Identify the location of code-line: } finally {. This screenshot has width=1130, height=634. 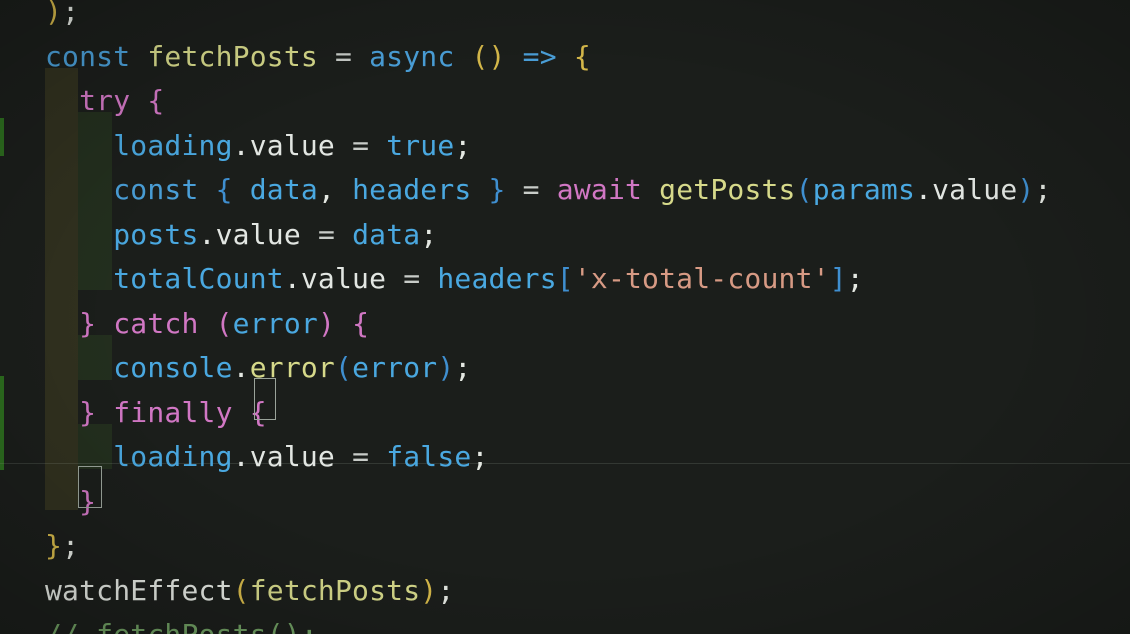
(565, 413).